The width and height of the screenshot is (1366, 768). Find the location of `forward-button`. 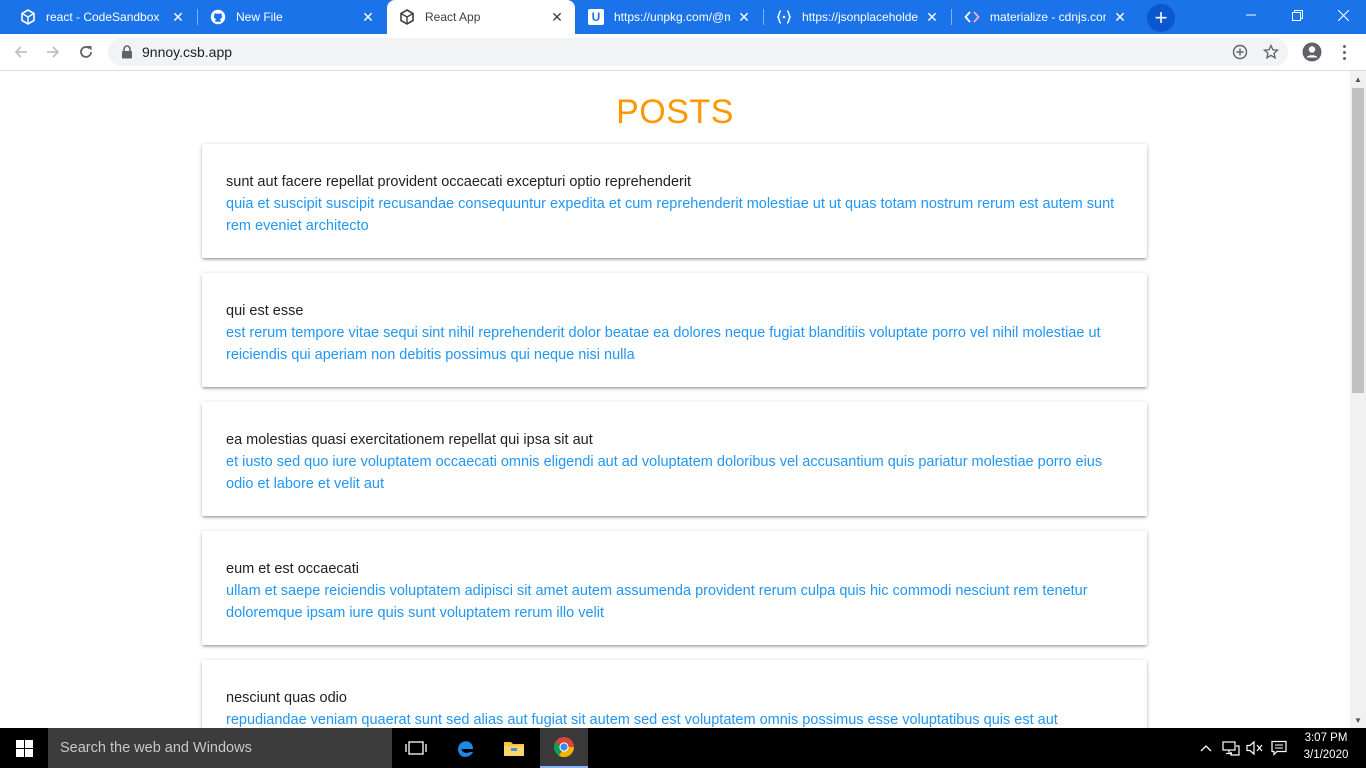

forward-button is located at coordinates (53, 52).